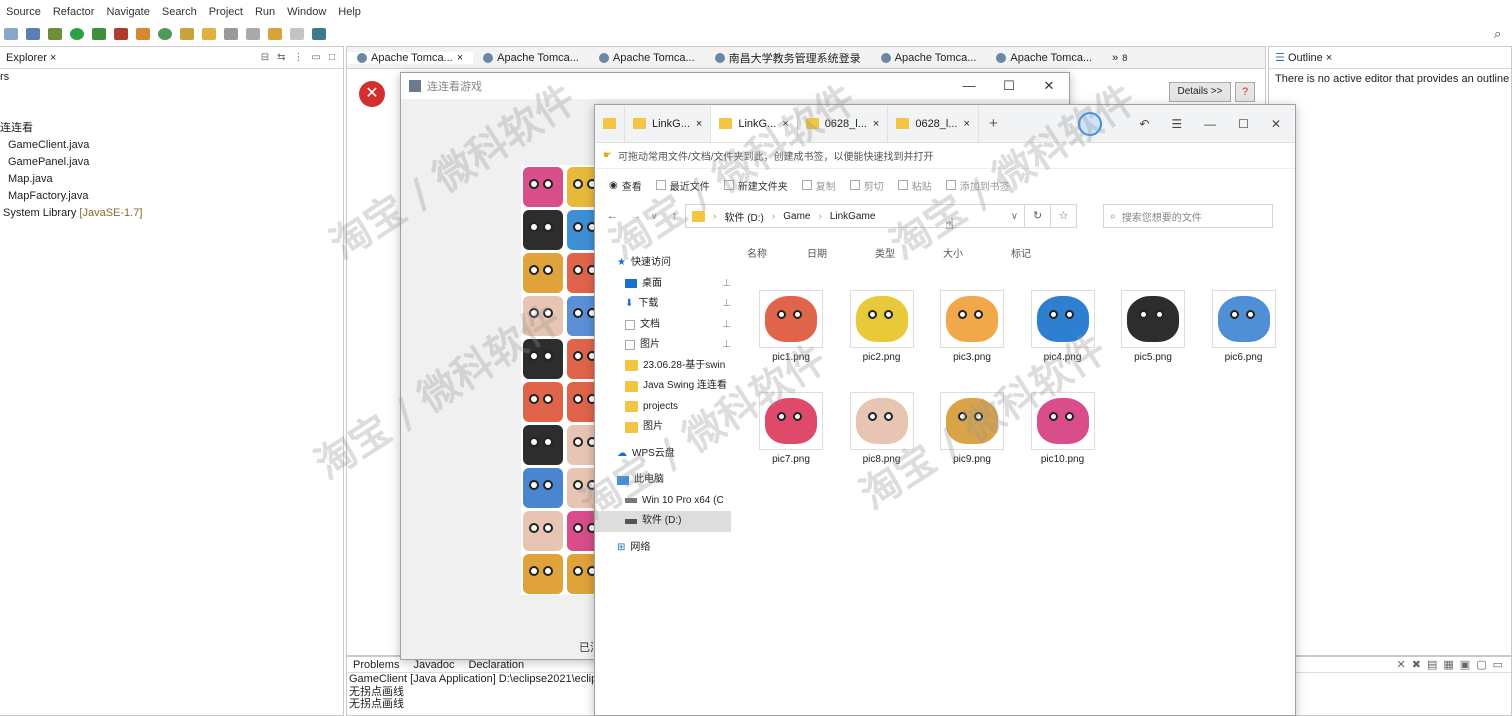 The width and height of the screenshot is (1512, 716). I want to click on breadcrumb-game: Game, so click(796, 216).